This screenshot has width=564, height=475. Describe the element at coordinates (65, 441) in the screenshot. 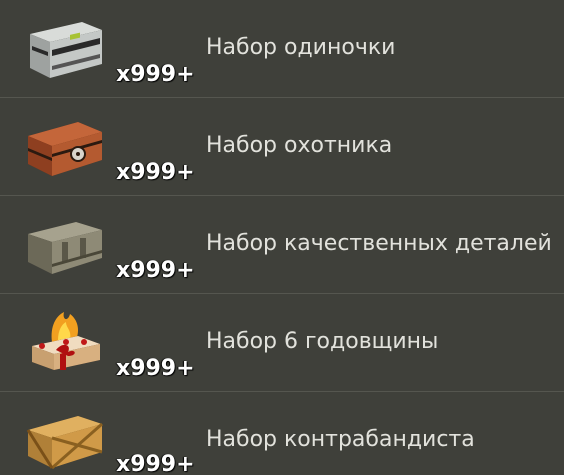

I see `wooden-crate-icon` at that location.